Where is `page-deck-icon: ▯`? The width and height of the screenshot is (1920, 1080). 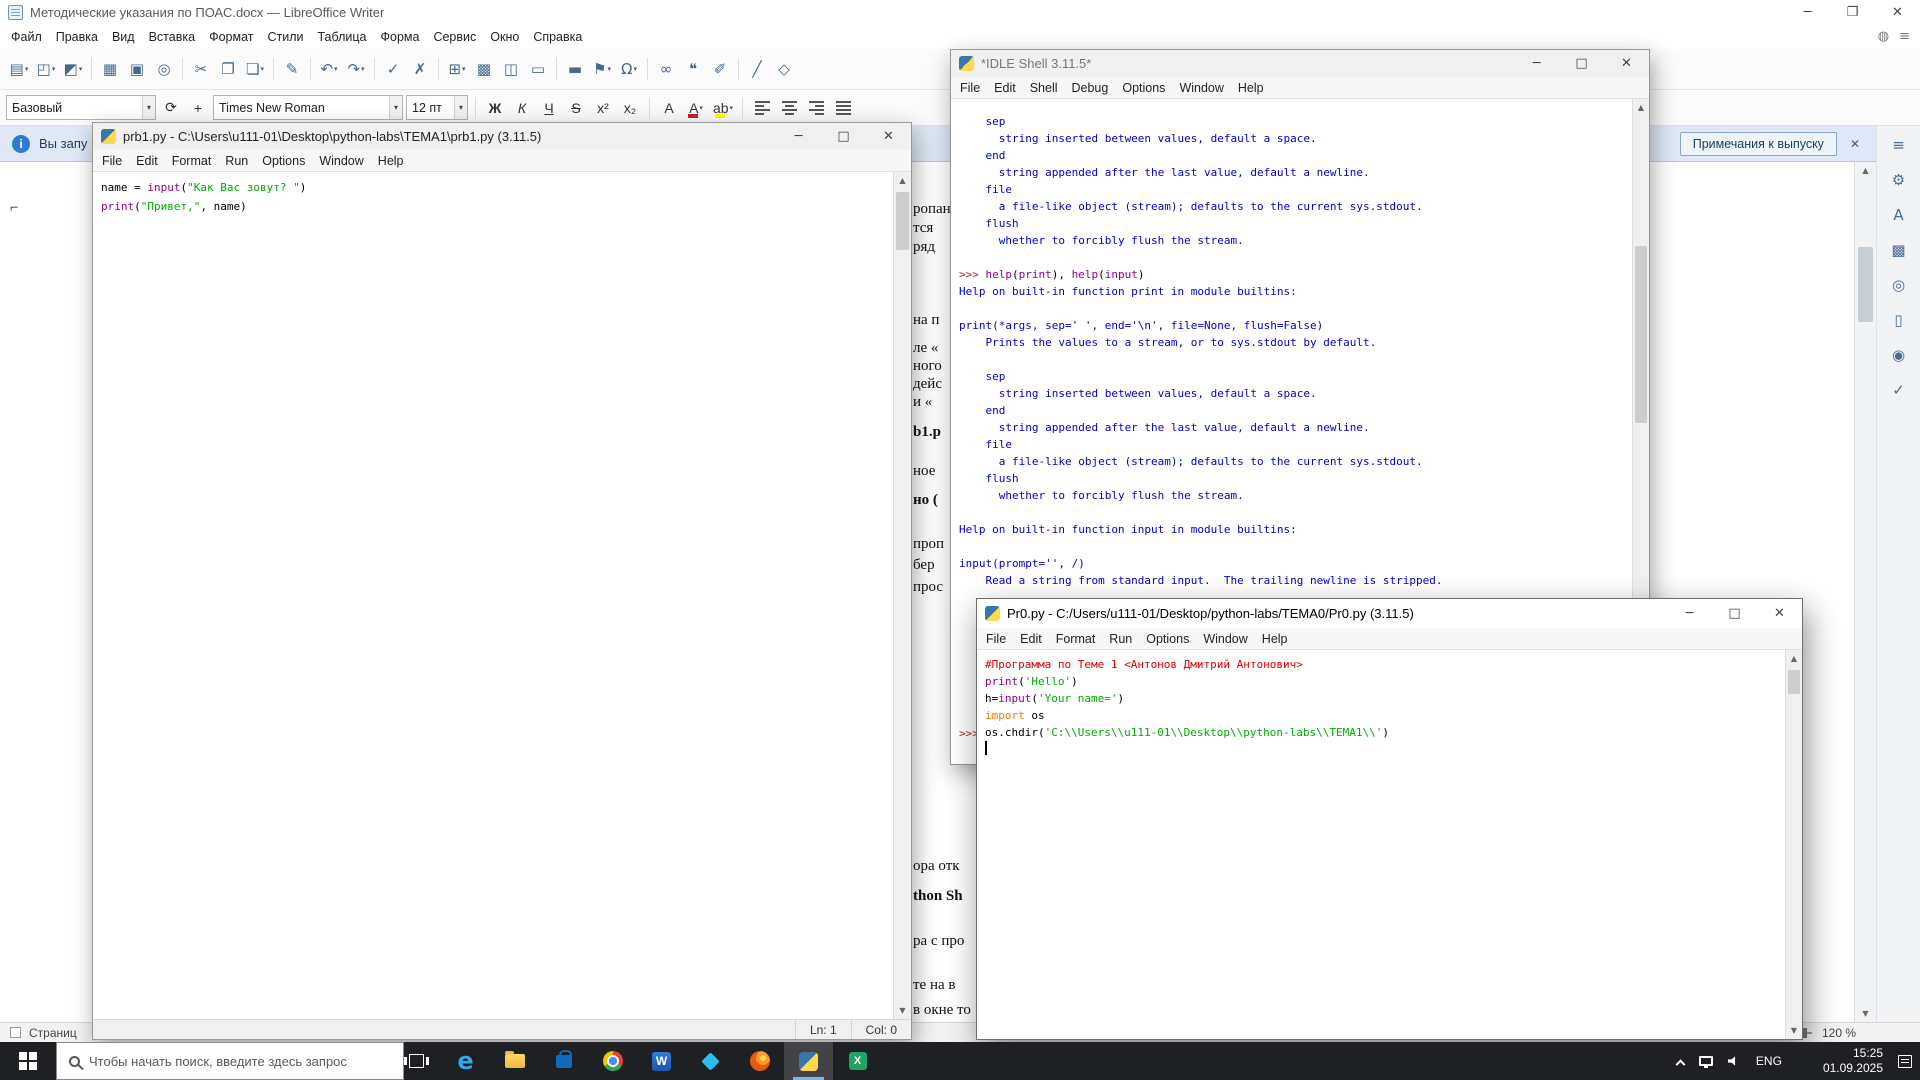
page-deck-icon: ▯ is located at coordinates (1899, 320).